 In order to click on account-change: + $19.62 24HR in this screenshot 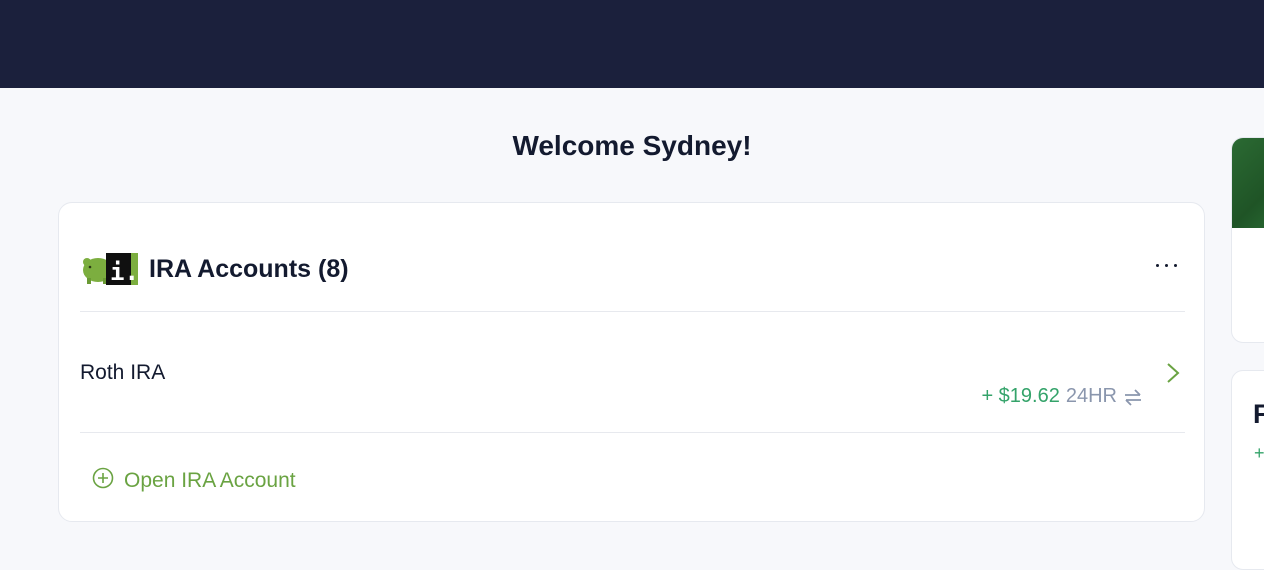, I will do `click(1062, 396)`.